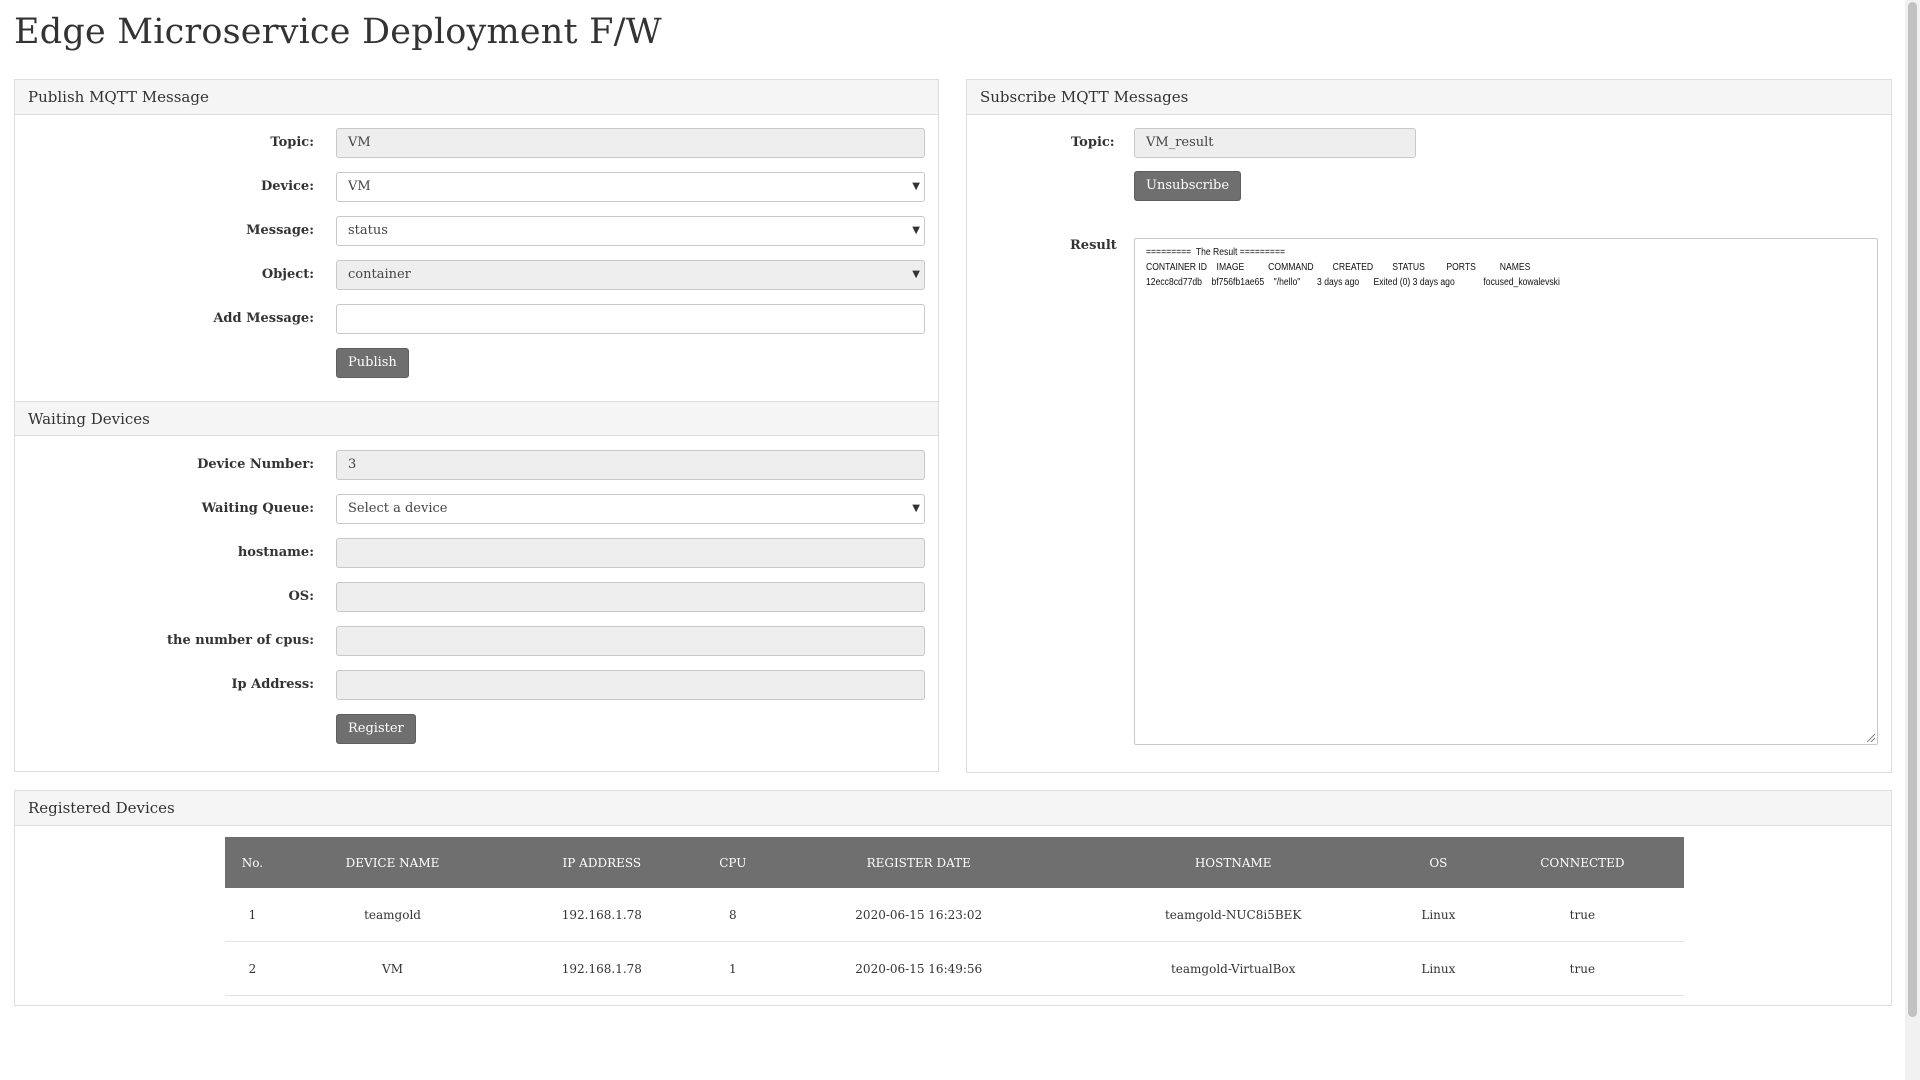 The width and height of the screenshot is (1920, 1080). What do you see at coordinates (953, 808) in the screenshot?
I see `registered-devices-header: Registered Devices` at bounding box center [953, 808].